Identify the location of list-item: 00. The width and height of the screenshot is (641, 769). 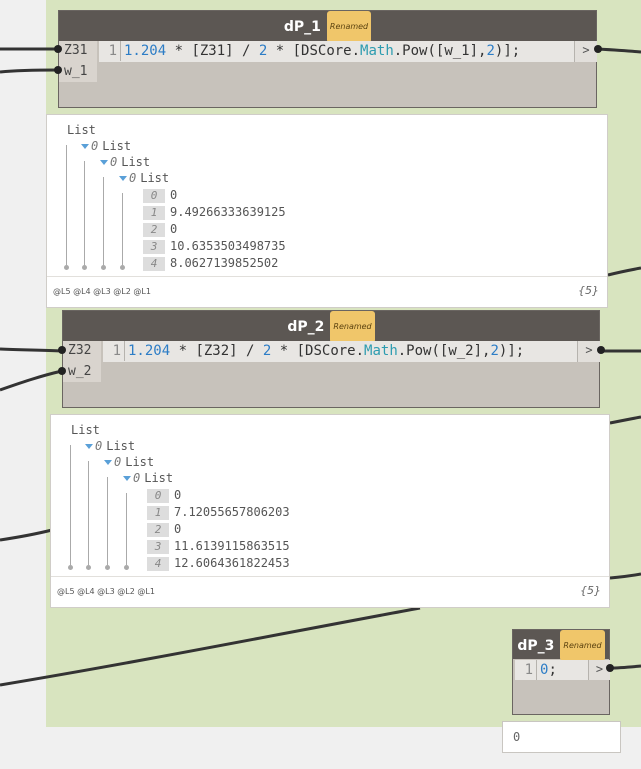
(160, 195).